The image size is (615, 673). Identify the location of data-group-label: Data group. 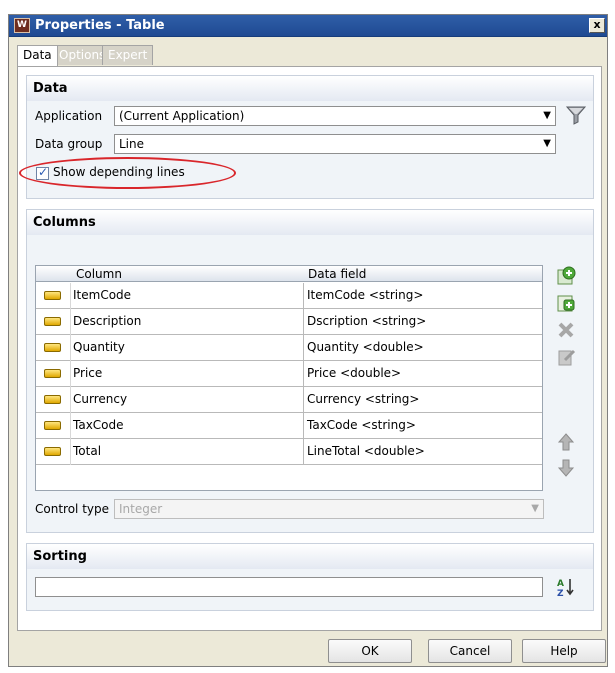
(69, 144).